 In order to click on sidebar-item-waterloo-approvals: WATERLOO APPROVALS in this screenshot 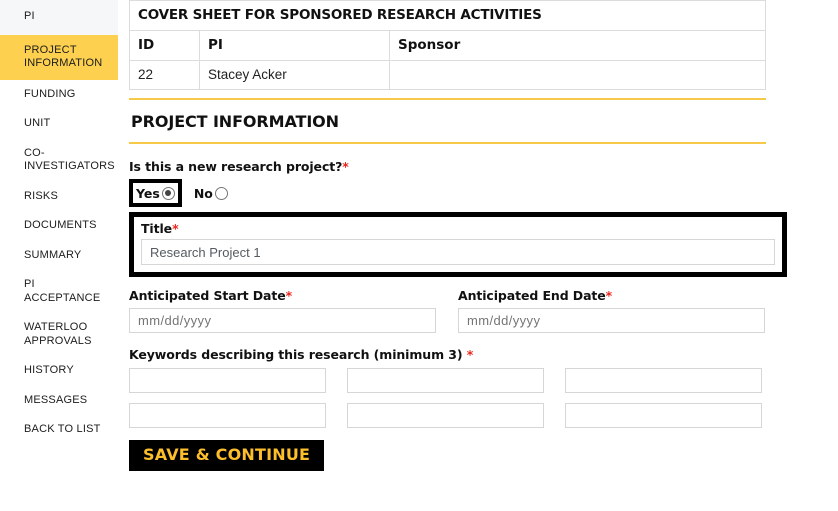, I will do `click(59, 334)`.